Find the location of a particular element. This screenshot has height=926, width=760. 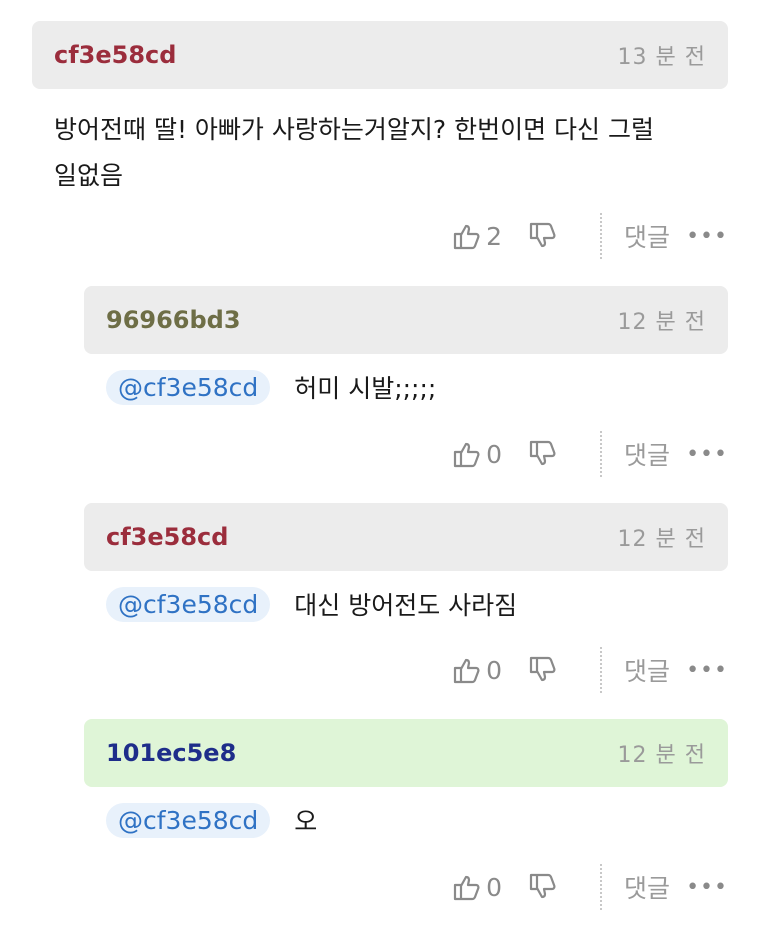

comment-4: 101ec5e8 12 분 전 @cf3e58cd 오 is located at coordinates (406, 781).